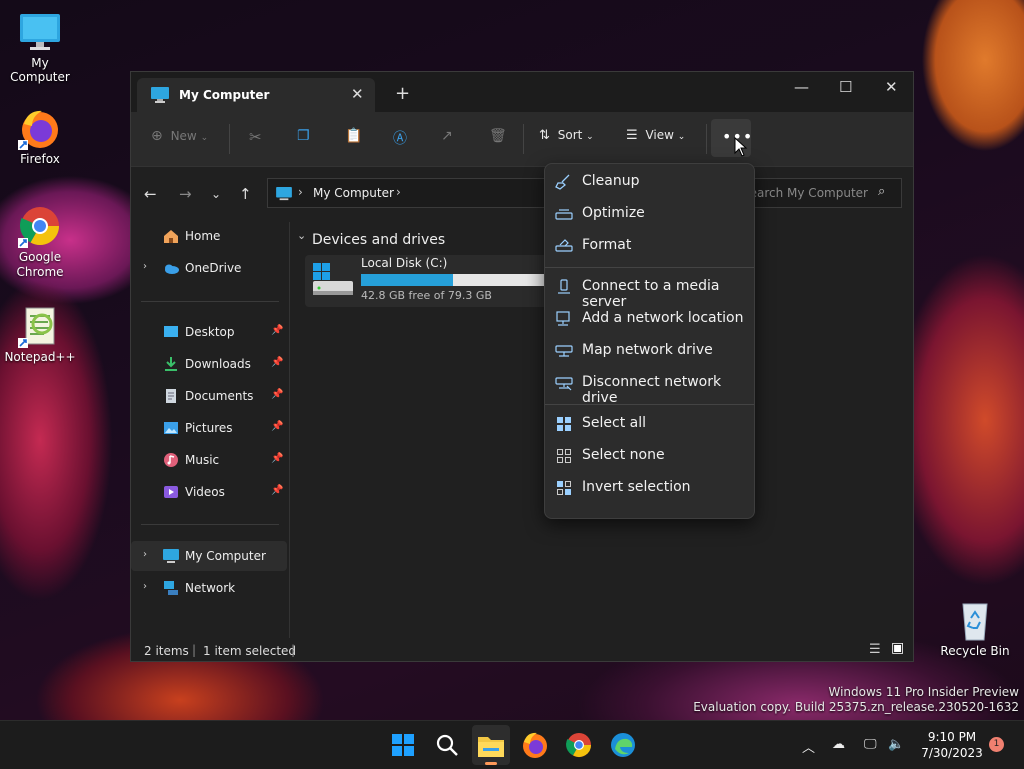 This screenshot has width=1024, height=769. Describe the element at coordinates (179, 136) in the screenshot. I see `new-button: ⊕ New ⌄` at that location.